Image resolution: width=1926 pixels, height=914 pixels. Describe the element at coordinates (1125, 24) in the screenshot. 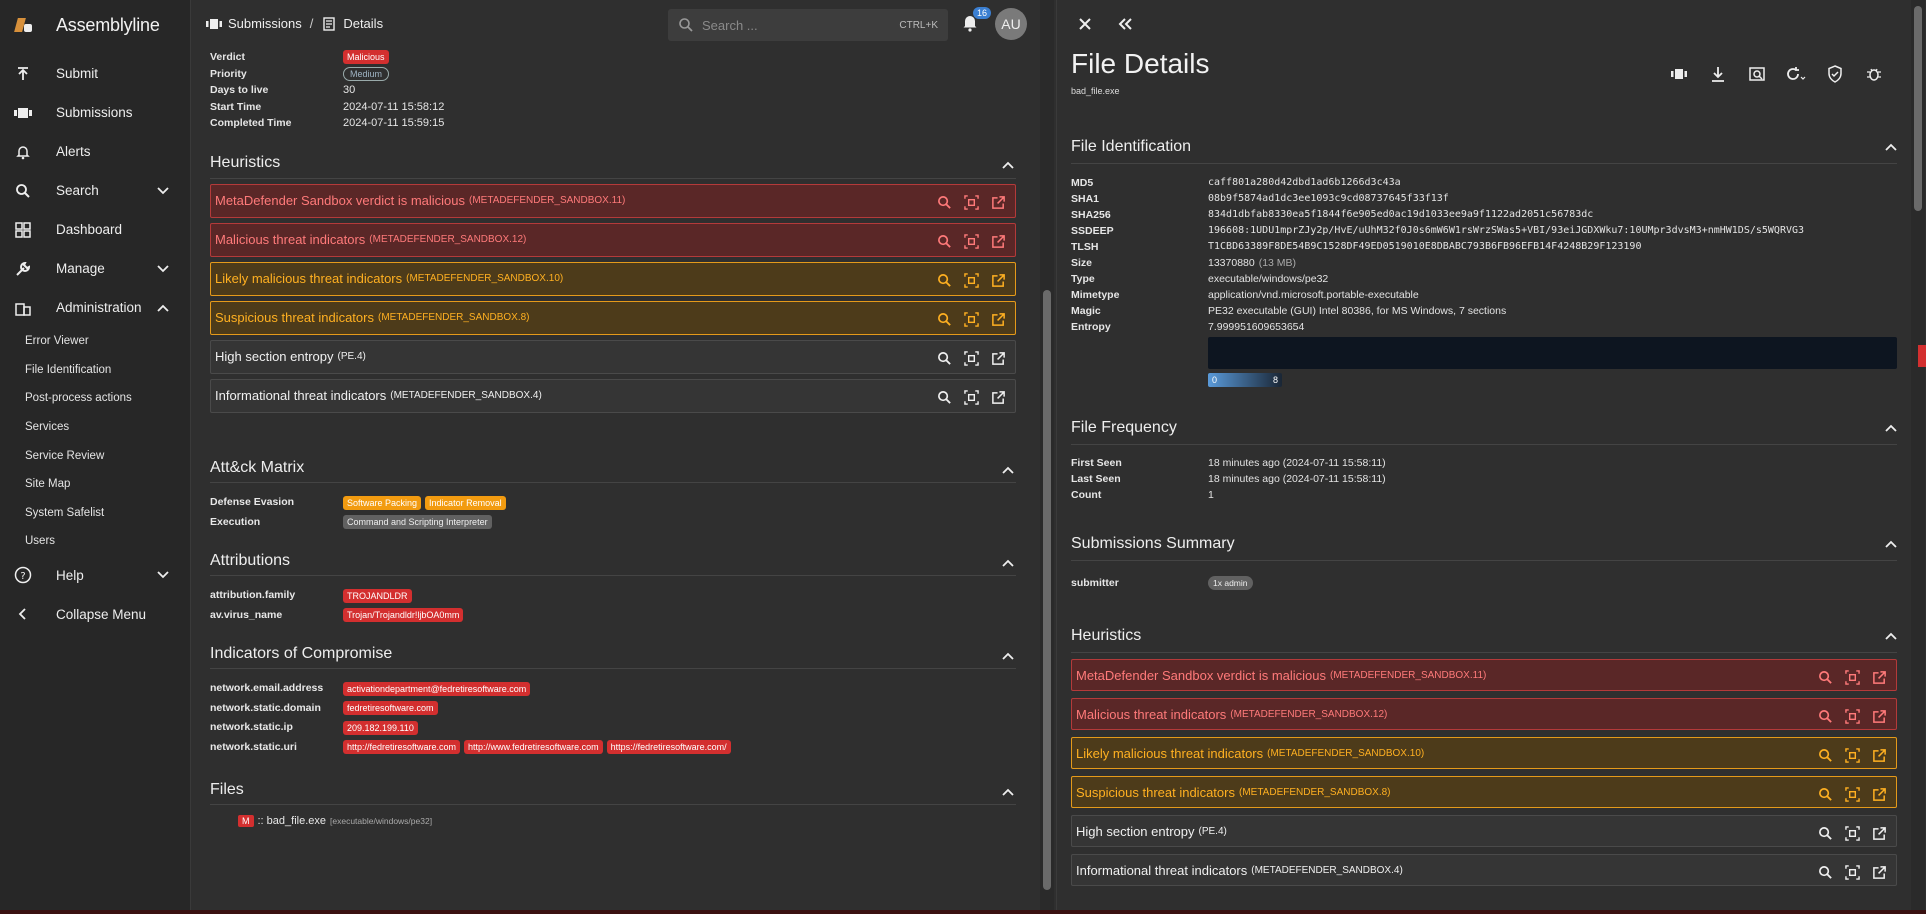

I see `double-chevron-left-icon` at that location.